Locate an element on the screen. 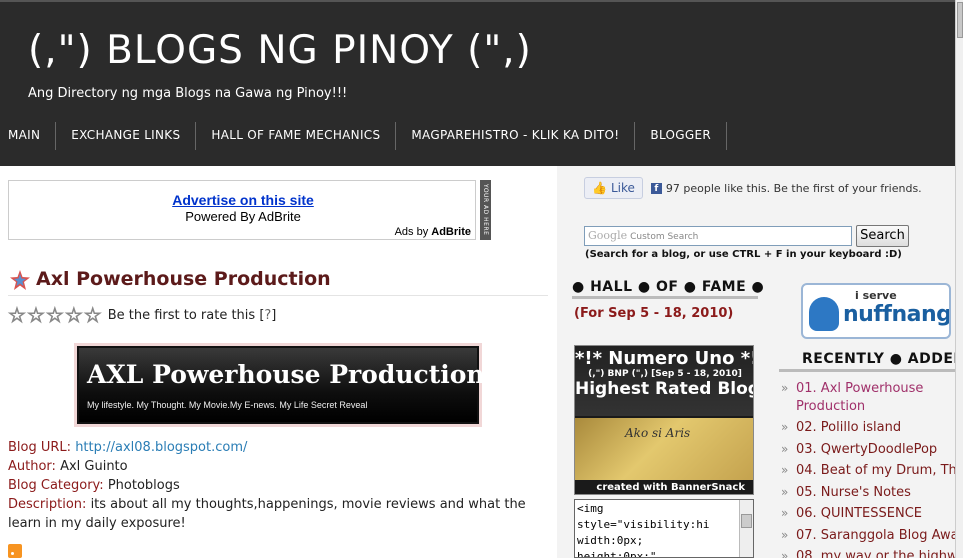  recent-item: 07. Saranggola Blog Awa is located at coordinates (867, 536).